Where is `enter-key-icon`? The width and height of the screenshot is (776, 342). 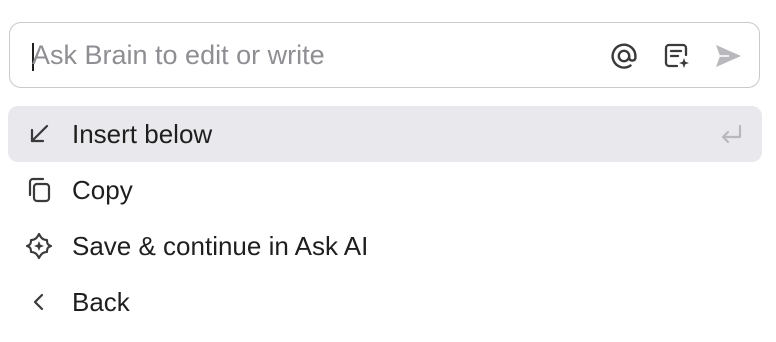 enter-key-icon is located at coordinates (731, 134).